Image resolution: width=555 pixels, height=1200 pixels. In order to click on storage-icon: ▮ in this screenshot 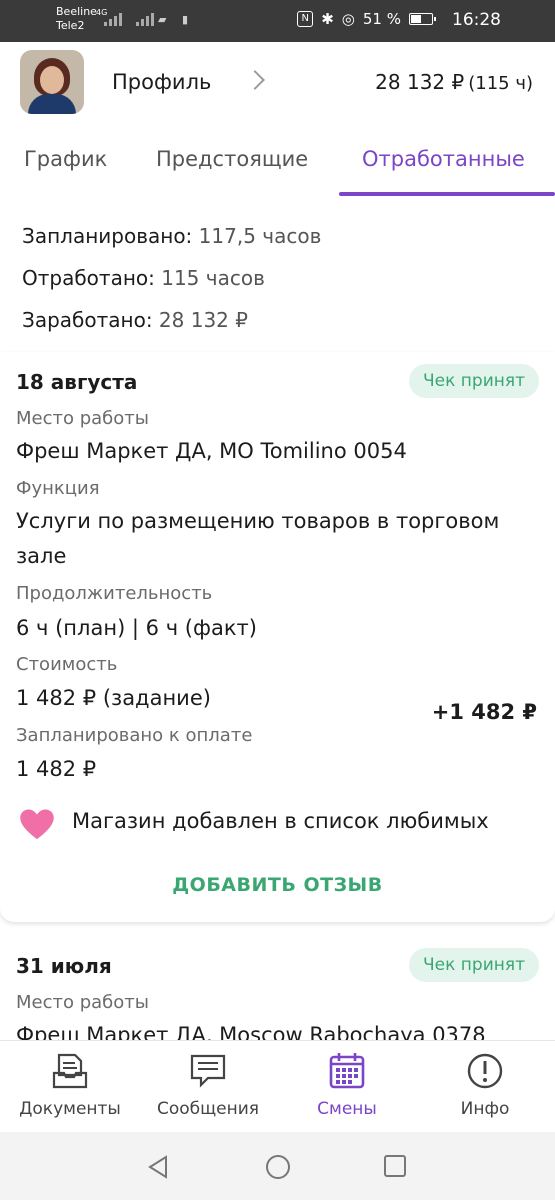, I will do `click(185, 19)`.